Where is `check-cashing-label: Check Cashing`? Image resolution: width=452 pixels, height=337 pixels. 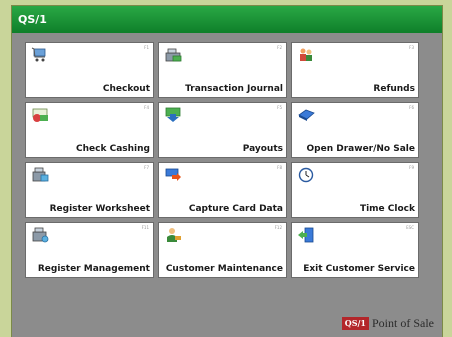
check-cashing-label: Check Cashing is located at coordinates (113, 149).